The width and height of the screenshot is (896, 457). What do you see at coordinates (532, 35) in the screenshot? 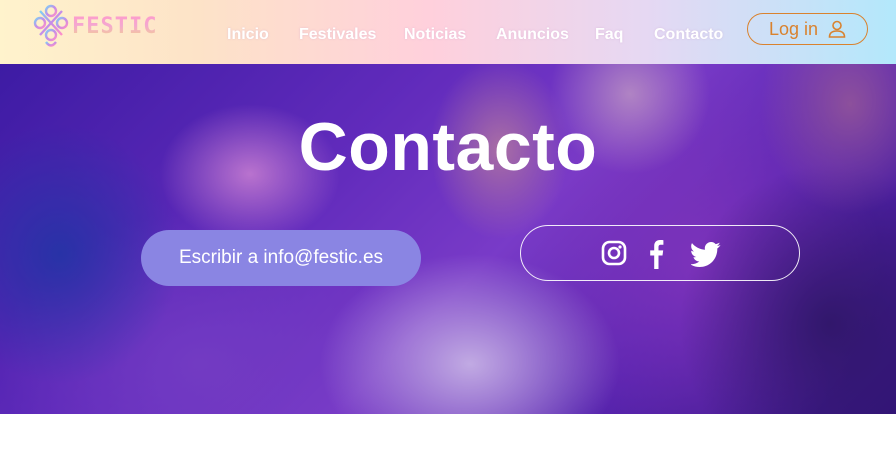
I see `nav-anuncios: Anuncios` at bounding box center [532, 35].